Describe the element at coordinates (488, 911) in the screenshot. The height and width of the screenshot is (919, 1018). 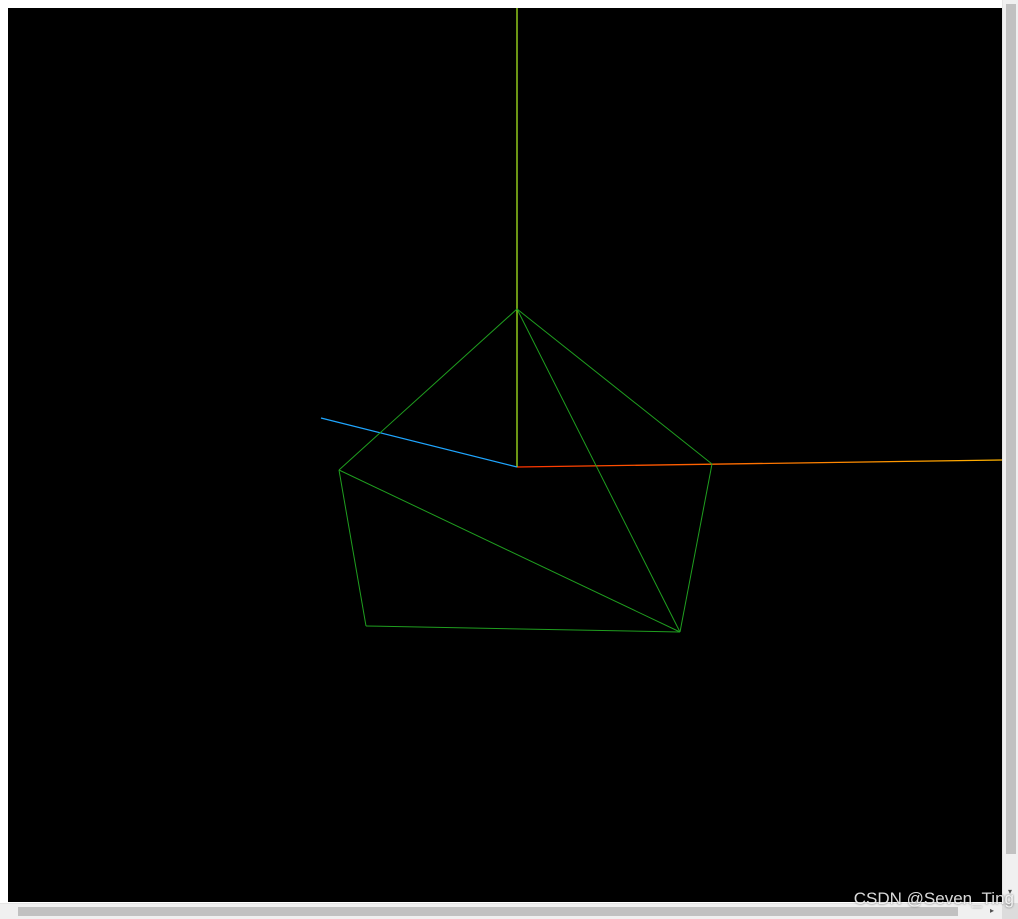
I see `horizontal-scrollbar-thumb` at that location.